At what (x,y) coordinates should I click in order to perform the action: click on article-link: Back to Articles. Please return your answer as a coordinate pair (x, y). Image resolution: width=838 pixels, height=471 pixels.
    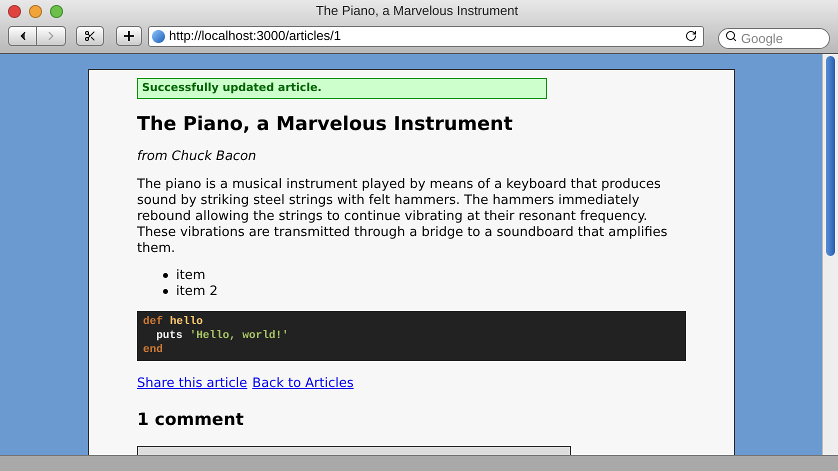
    Looking at the image, I should click on (303, 383).